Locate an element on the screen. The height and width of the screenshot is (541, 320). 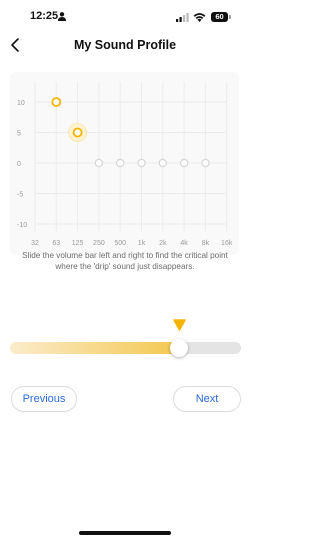
x-tick-label: 63 is located at coordinates (56, 243).